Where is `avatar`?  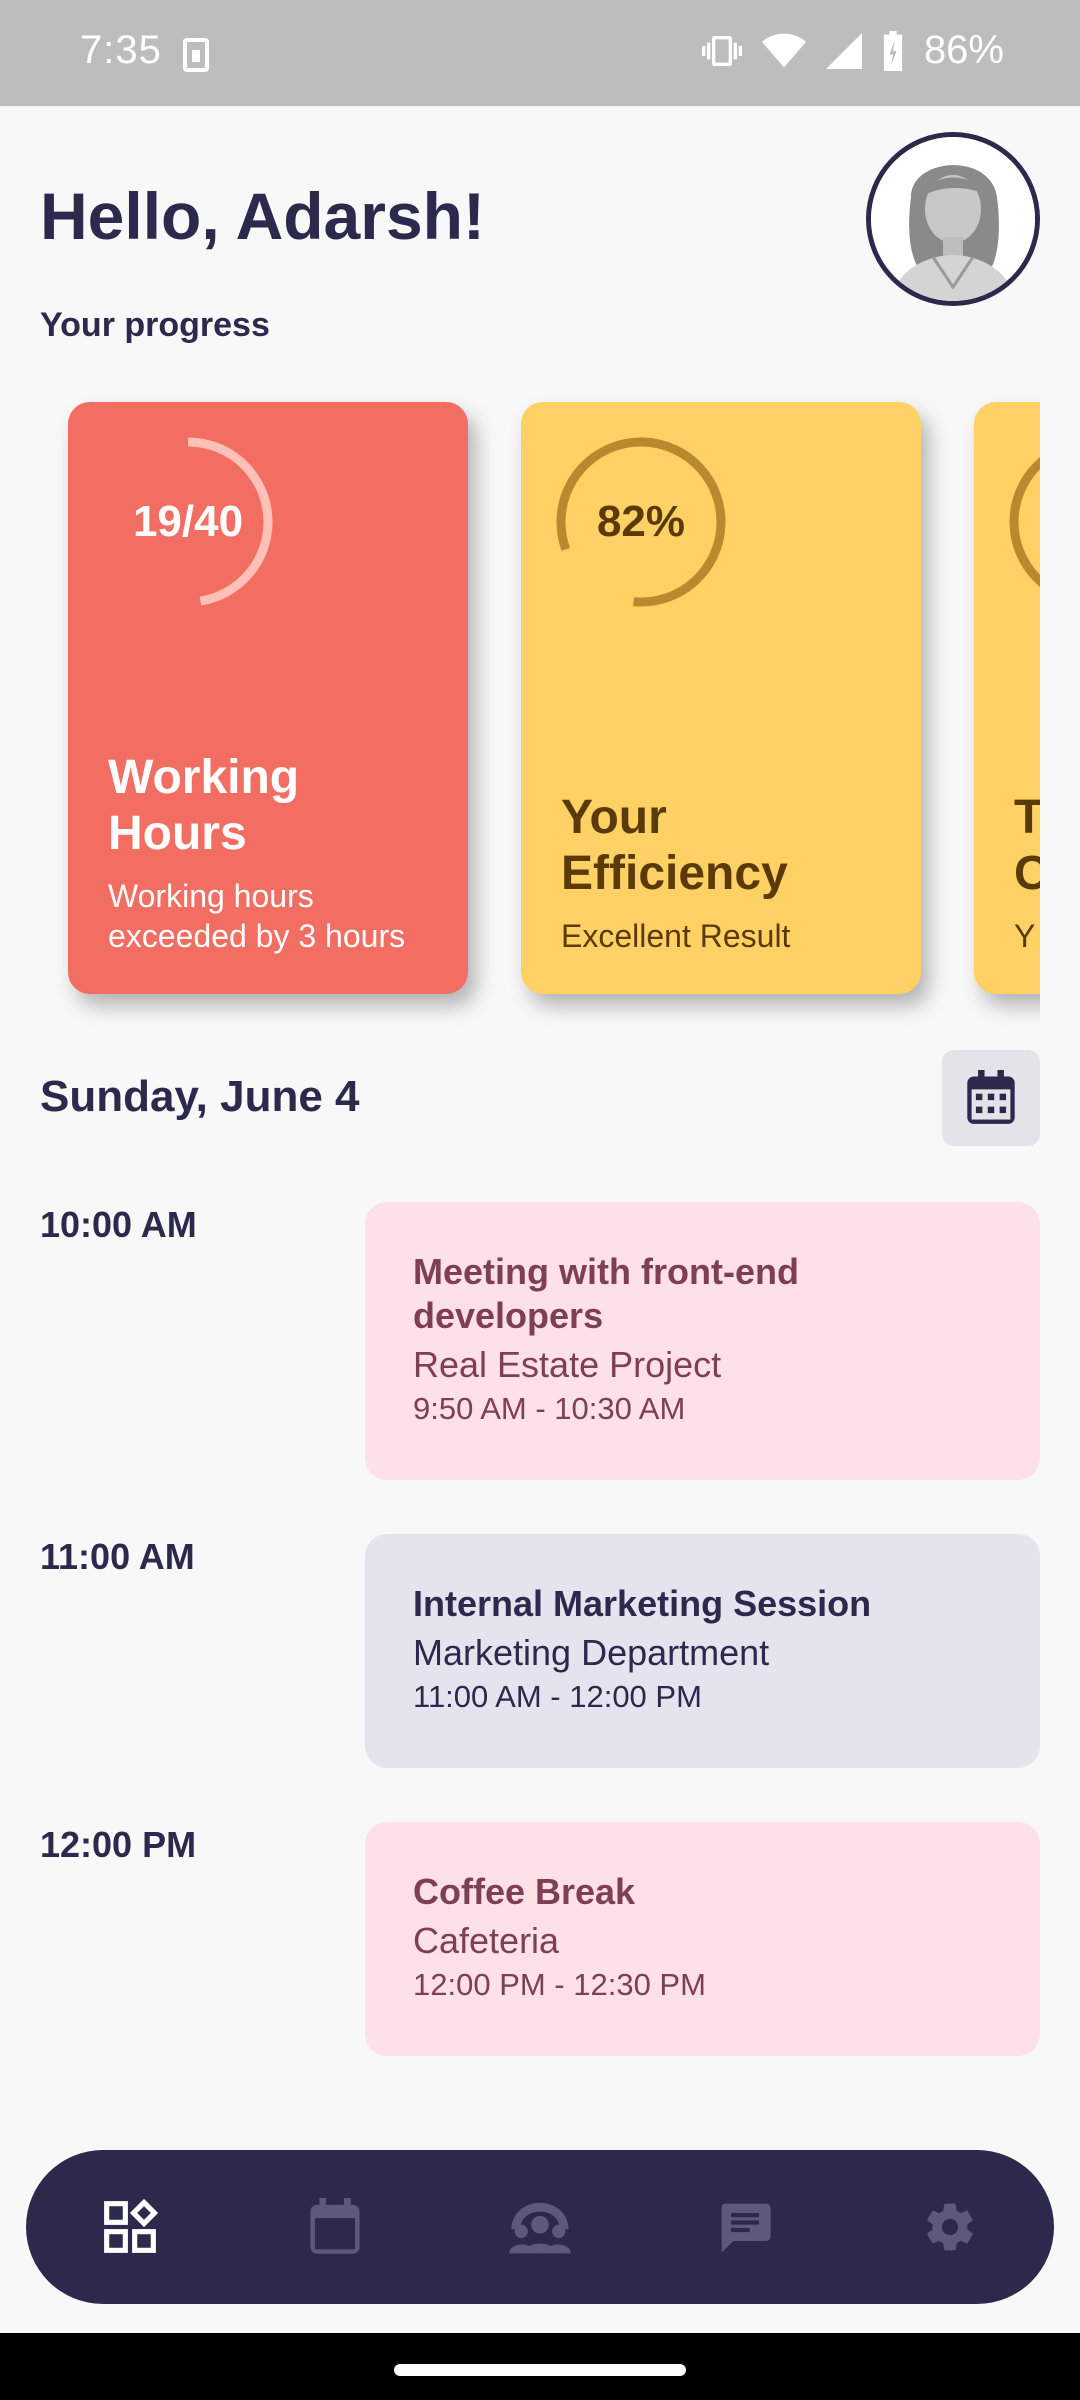 avatar is located at coordinates (953, 219).